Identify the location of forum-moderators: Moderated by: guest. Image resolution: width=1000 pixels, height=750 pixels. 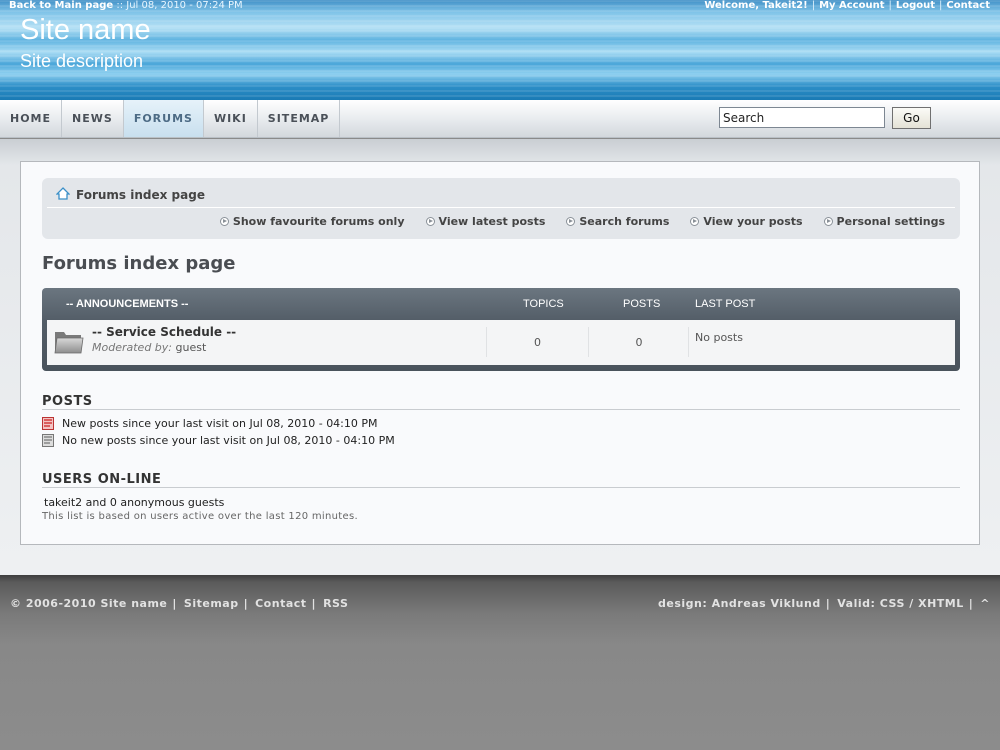
(149, 347).